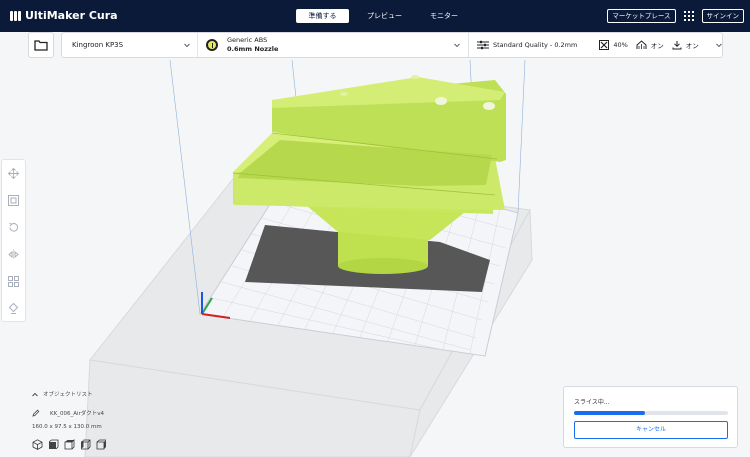 The height and width of the screenshot is (457, 750). What do you see at coordinates (722, 16) in the screenshot?
I see `signin-button: サインイン` at bounding box center [722, 16].